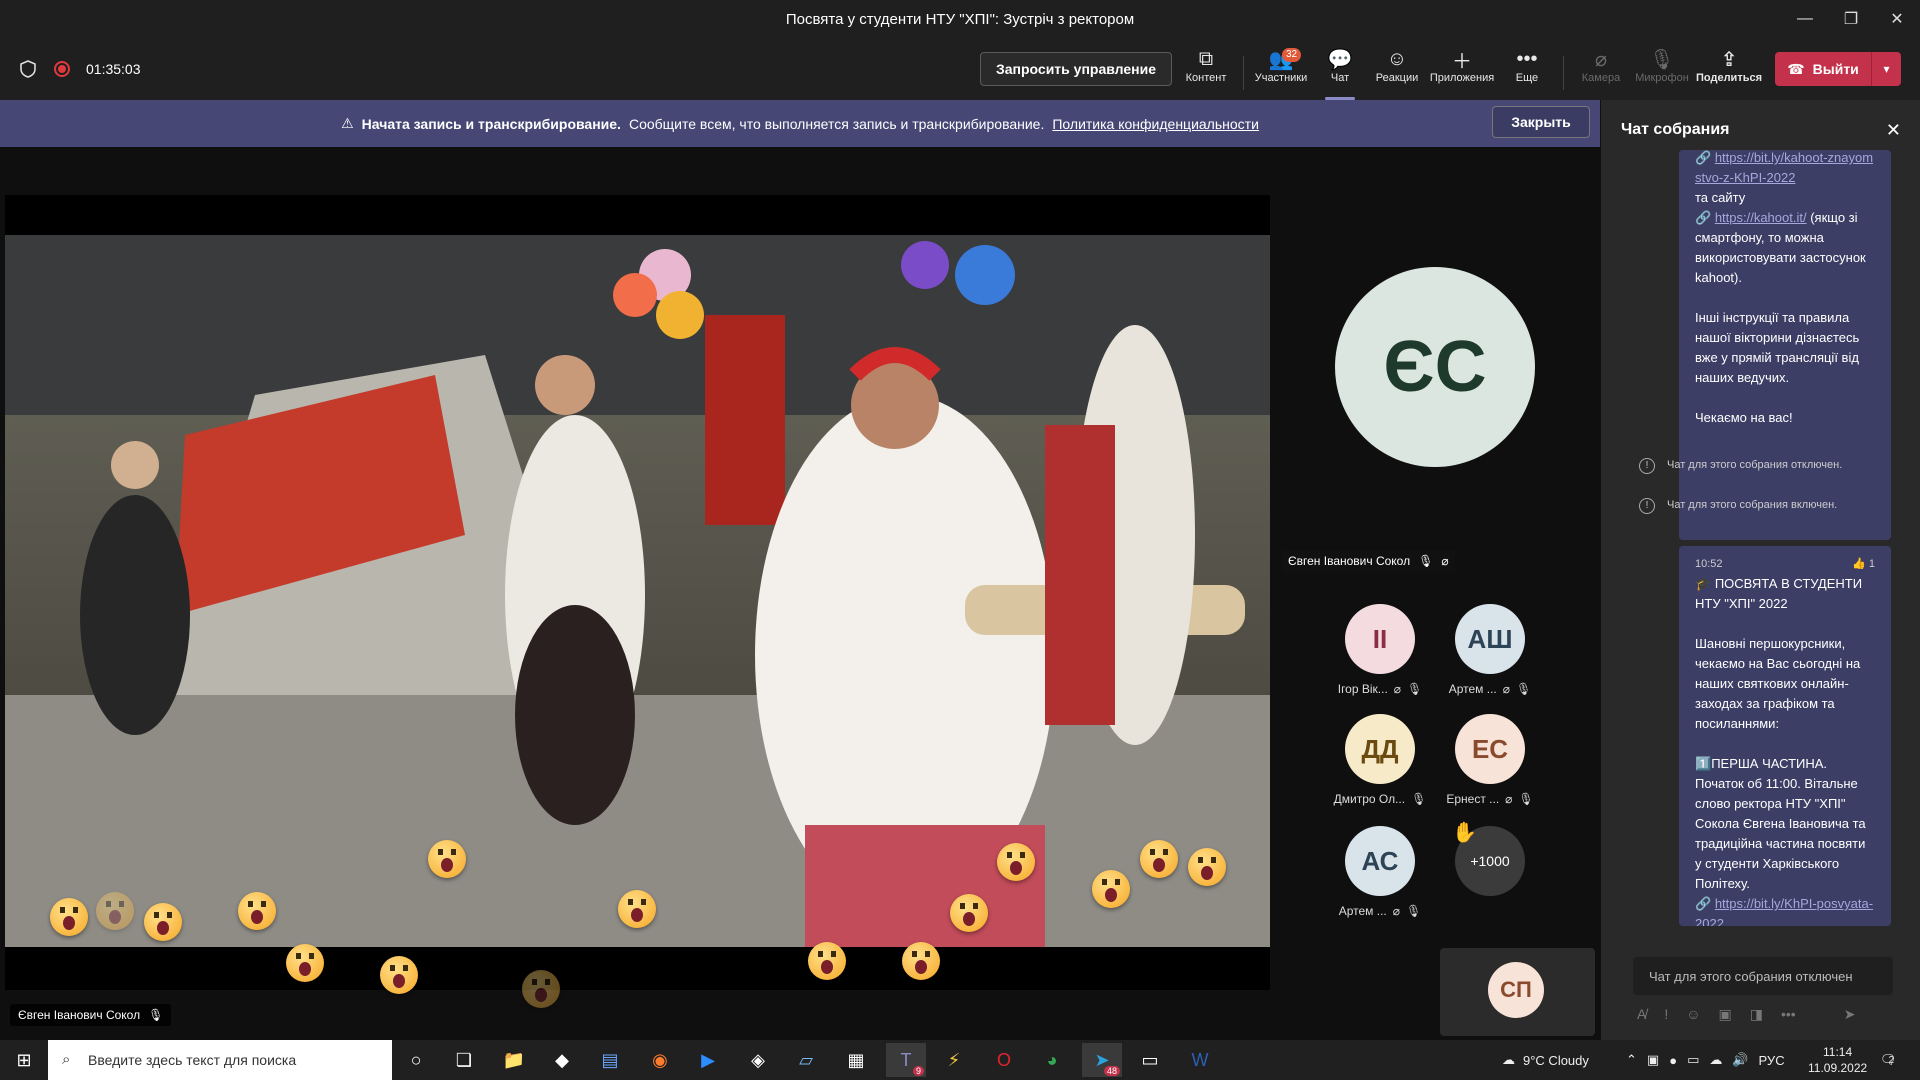 This screenshot has width=1920, height=1080. Describe the element at coordinates (1705, 1060) in the screenshot. I see `system-tray: ⌃ ▣ ● ▭ ☁ 🔊 РУС` at that location.